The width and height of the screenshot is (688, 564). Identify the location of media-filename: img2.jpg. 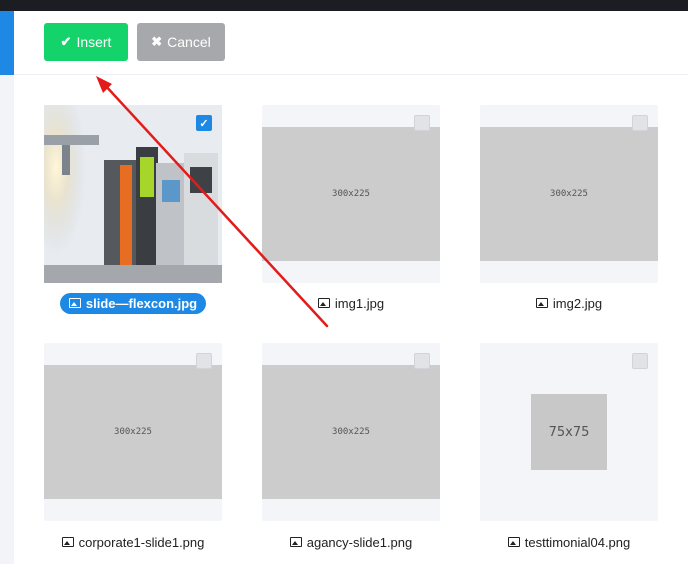
(577, 303).